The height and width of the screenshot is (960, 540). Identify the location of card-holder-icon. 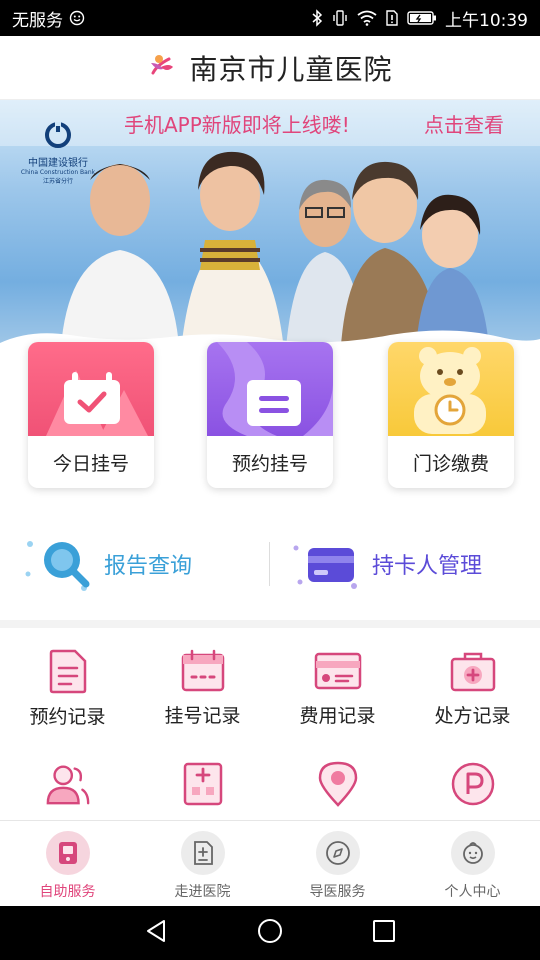
(325, 567).